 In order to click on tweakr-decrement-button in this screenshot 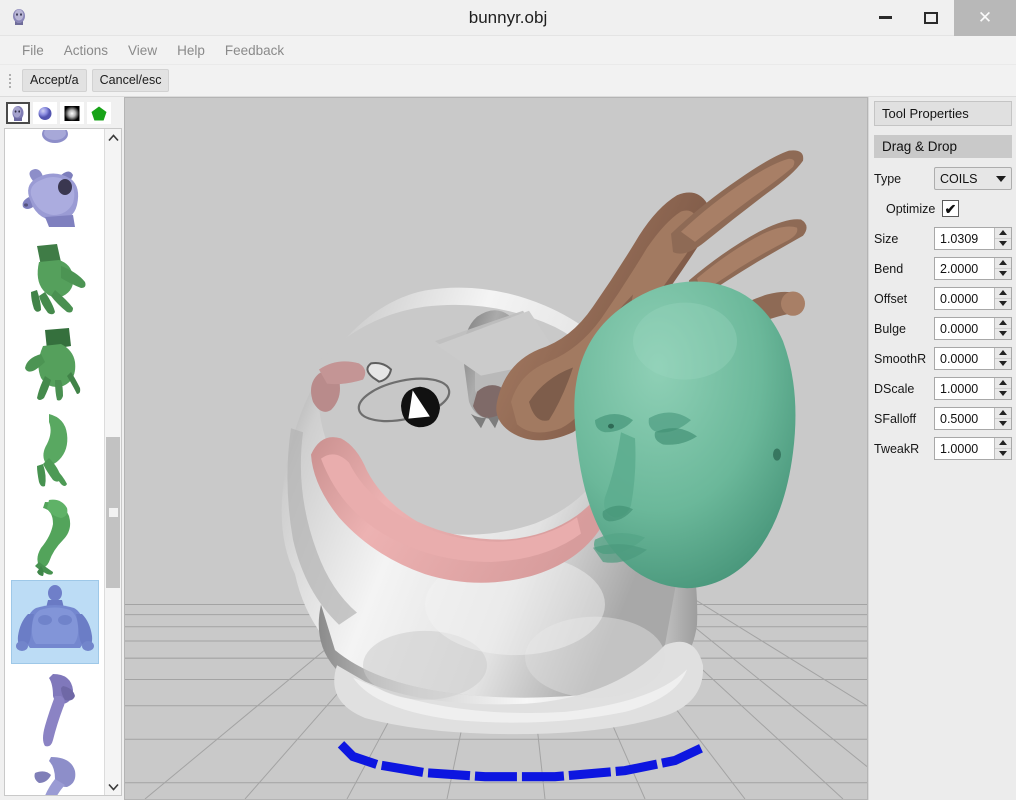, I will do `click(1003, 454)`.